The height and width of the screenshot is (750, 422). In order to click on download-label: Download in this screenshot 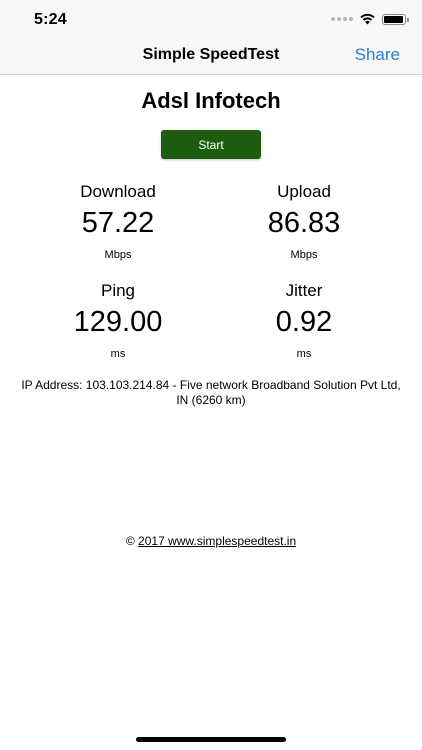, I will do `click(118, 191)`.